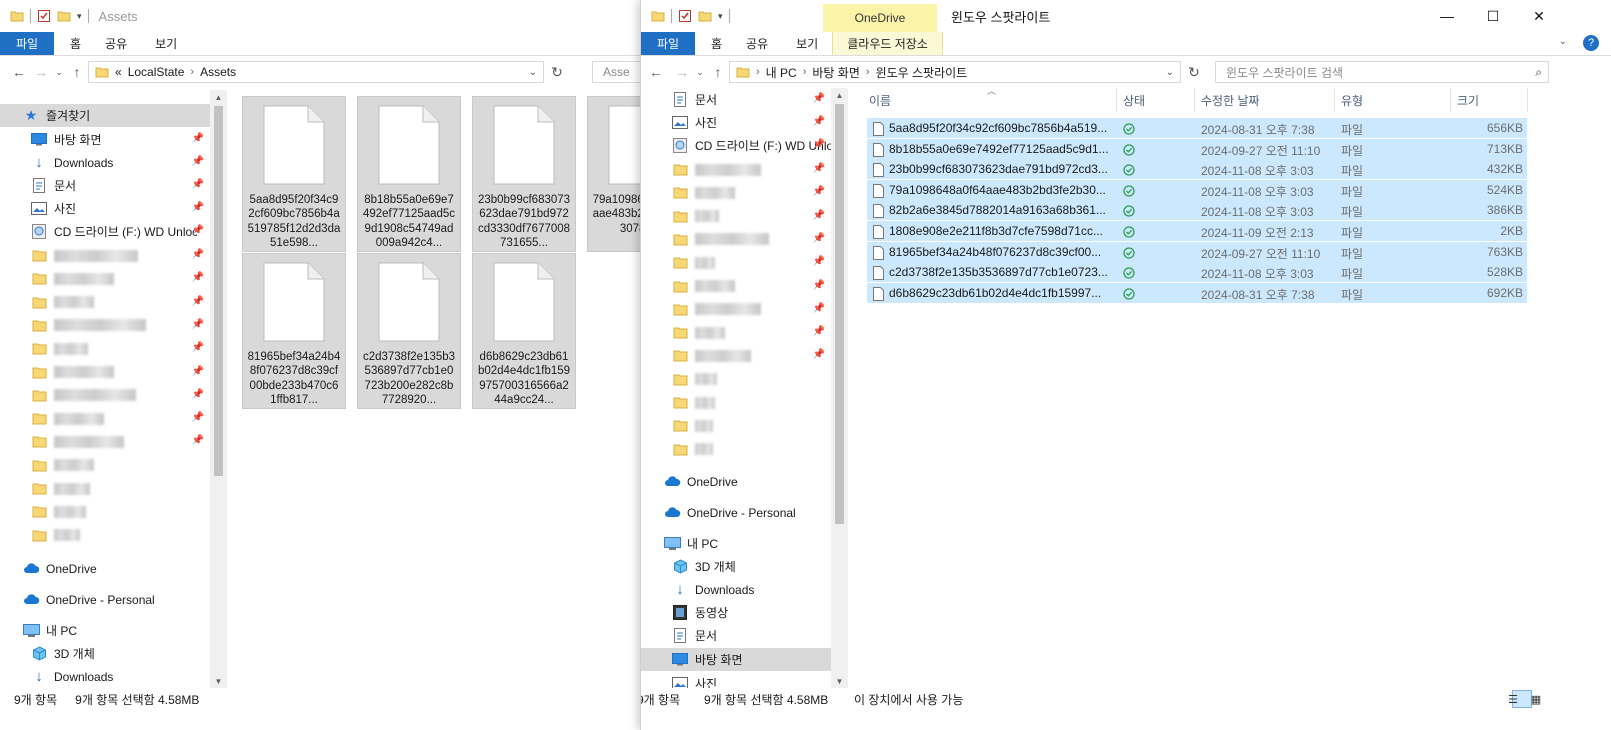 The width and height of the screenshot is (1611, 730). What do you see at coordinates (1493, 16) in the screenshot?
I see `maximize-button: ☐` at bounding box center [1493, 16].